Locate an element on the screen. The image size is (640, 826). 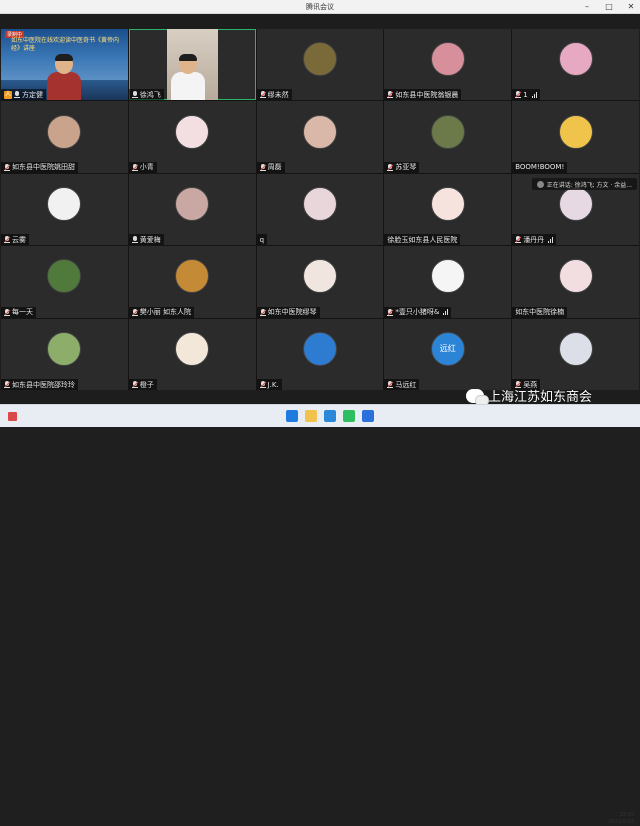
name-tag: 小青 is located at coordinates (142, 167).